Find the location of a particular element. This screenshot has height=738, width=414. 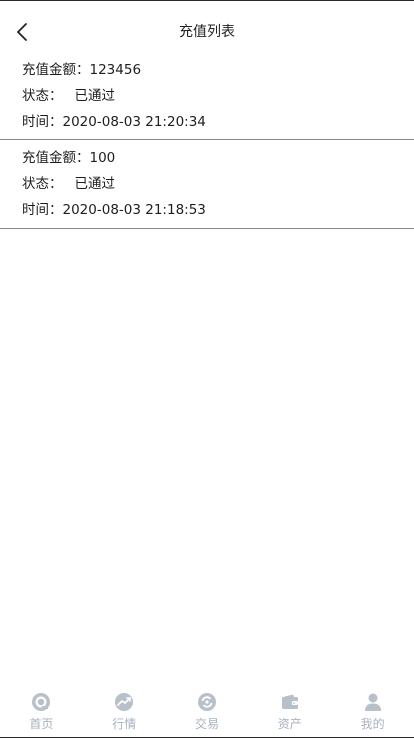

tab-home: 首页 is located at coordinates (41, 711).